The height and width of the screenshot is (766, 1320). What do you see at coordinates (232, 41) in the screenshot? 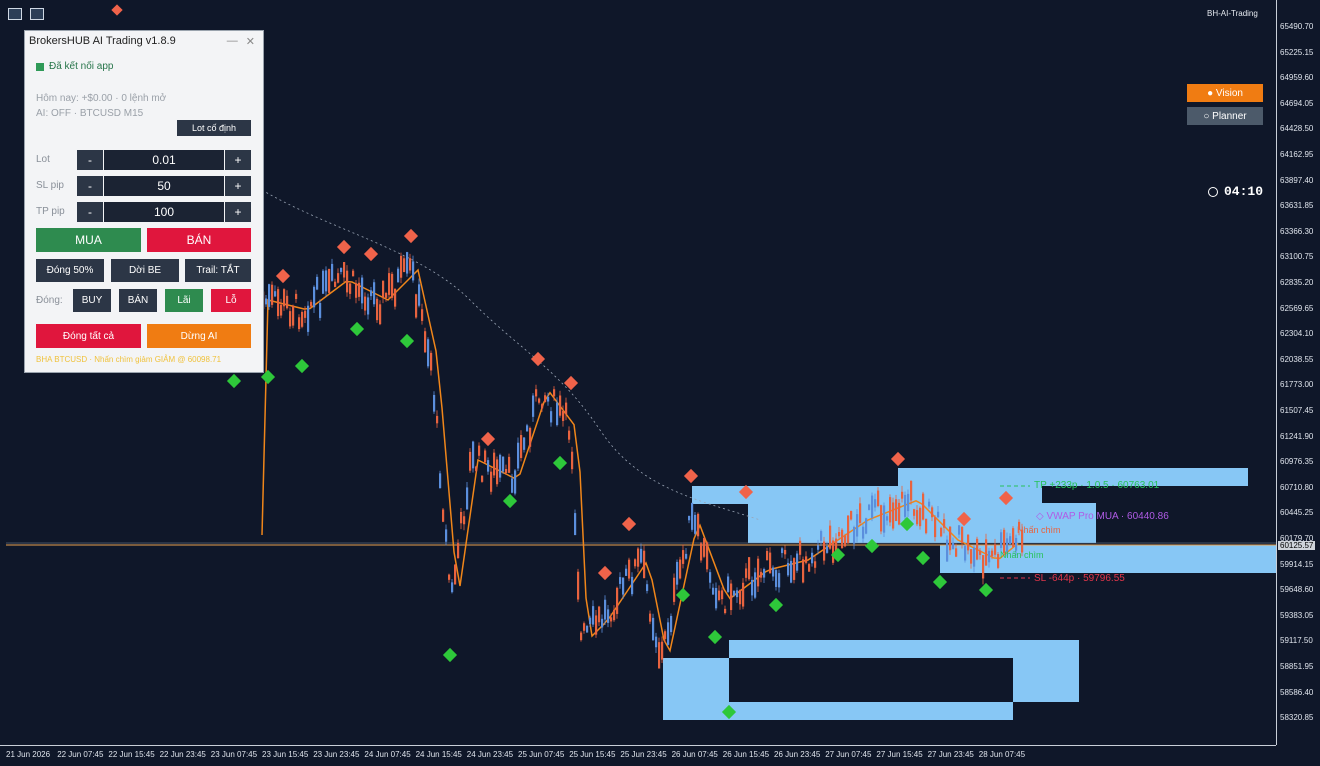
I see `minimize-icon: —` at bounding box center [232, 41].